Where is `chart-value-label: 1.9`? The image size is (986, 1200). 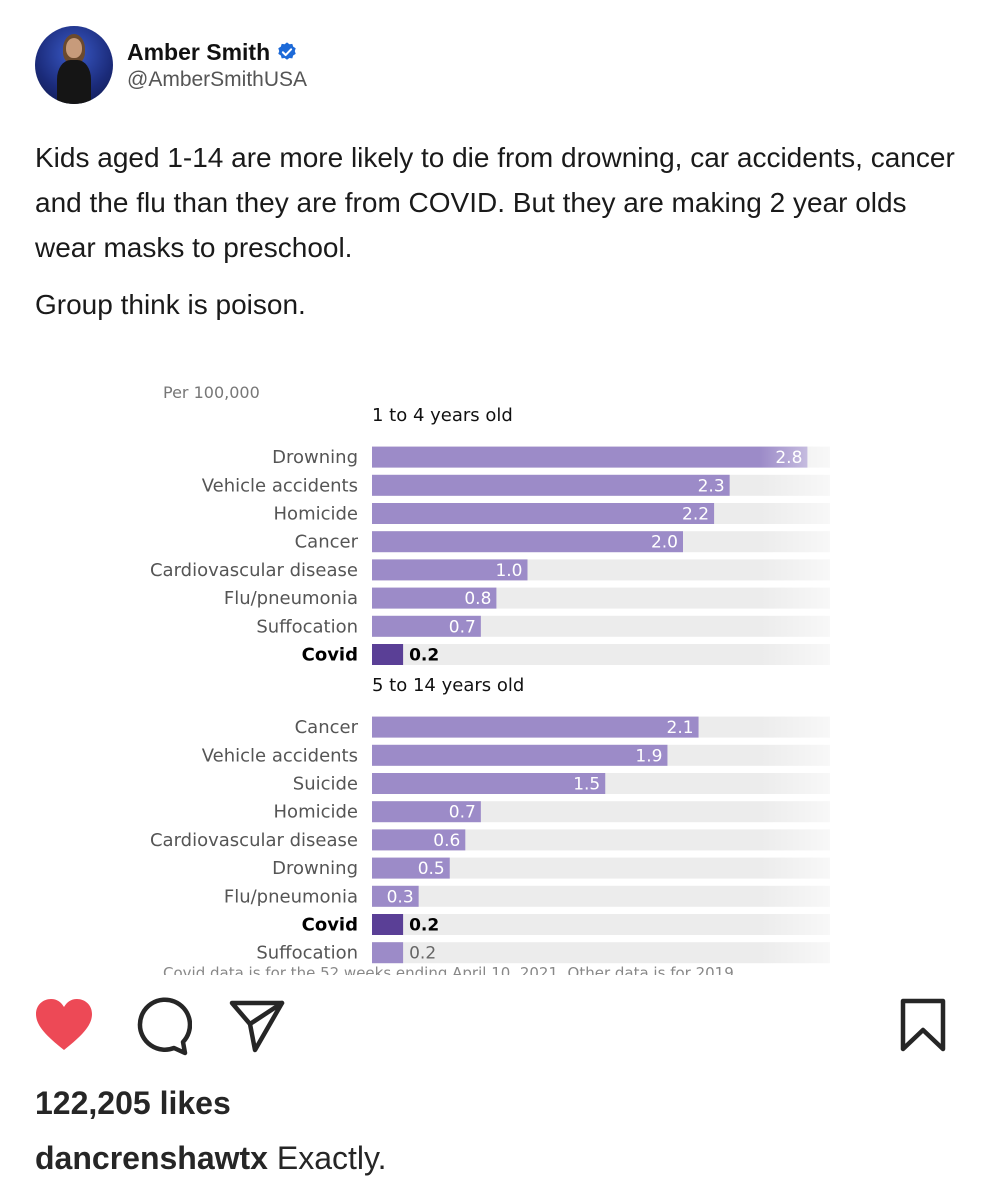
chart-value-label: 1.9 is located at coordinates (648, 756).